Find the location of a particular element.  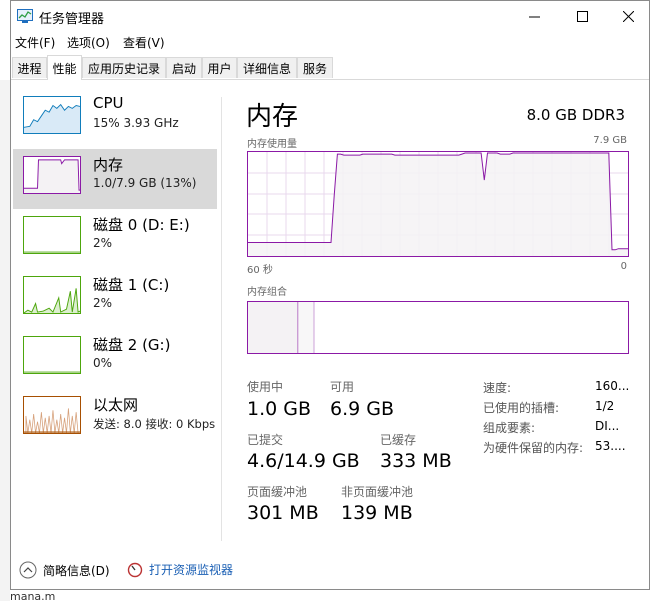

tab-app-history: 应用历史记录 is located at coordinates (124, 67).